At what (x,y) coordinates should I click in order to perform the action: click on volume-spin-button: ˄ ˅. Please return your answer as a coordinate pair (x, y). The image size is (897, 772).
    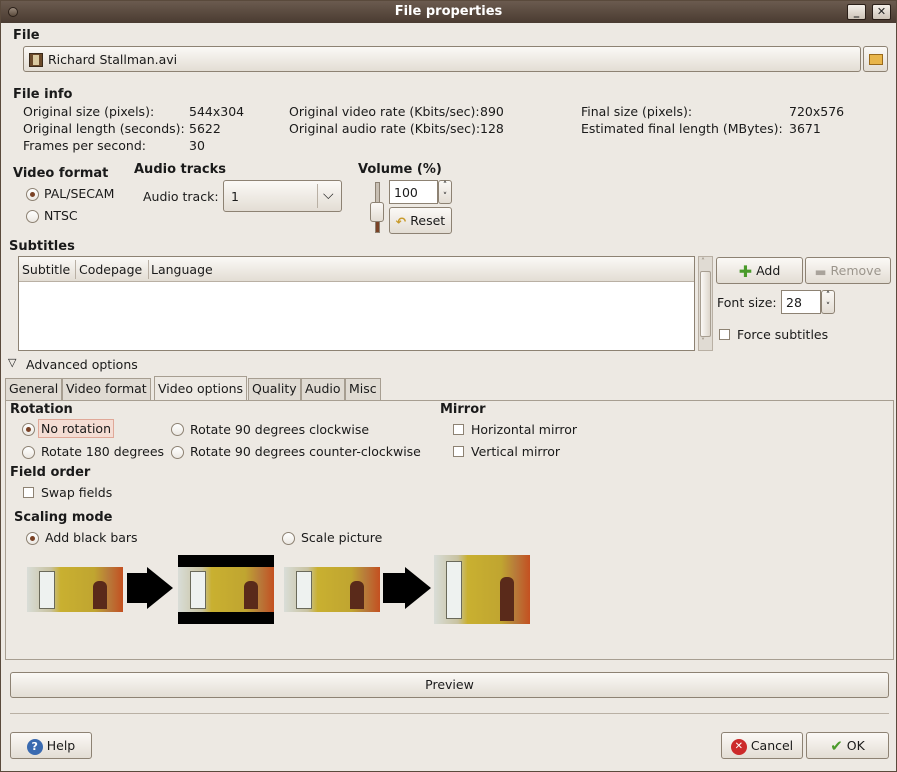
    Looking at the image, I should click on (445, 192).